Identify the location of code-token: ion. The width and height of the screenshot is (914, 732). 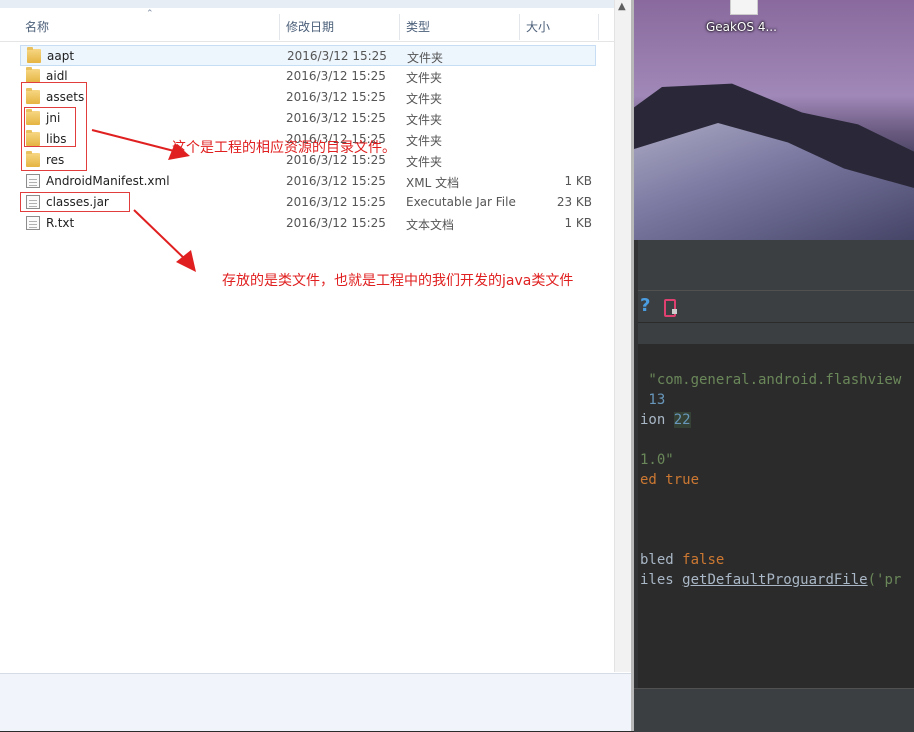
(657, 420).